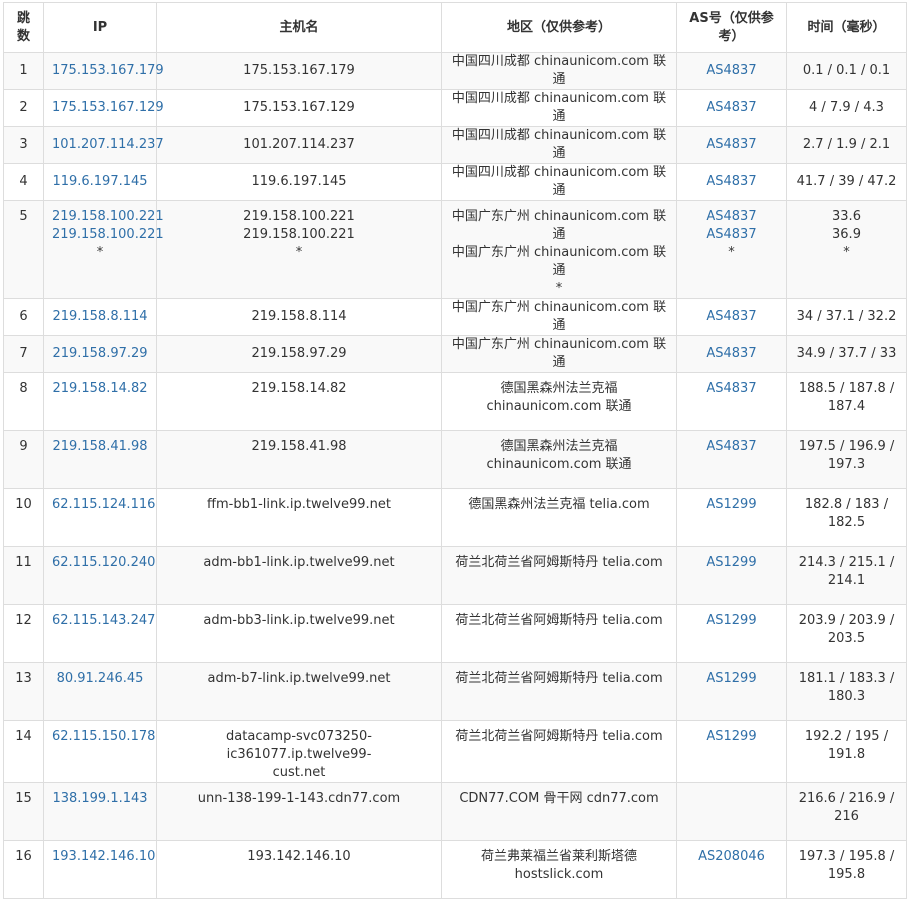  I want to click on ip-cell-text: *, so click(100, 252).